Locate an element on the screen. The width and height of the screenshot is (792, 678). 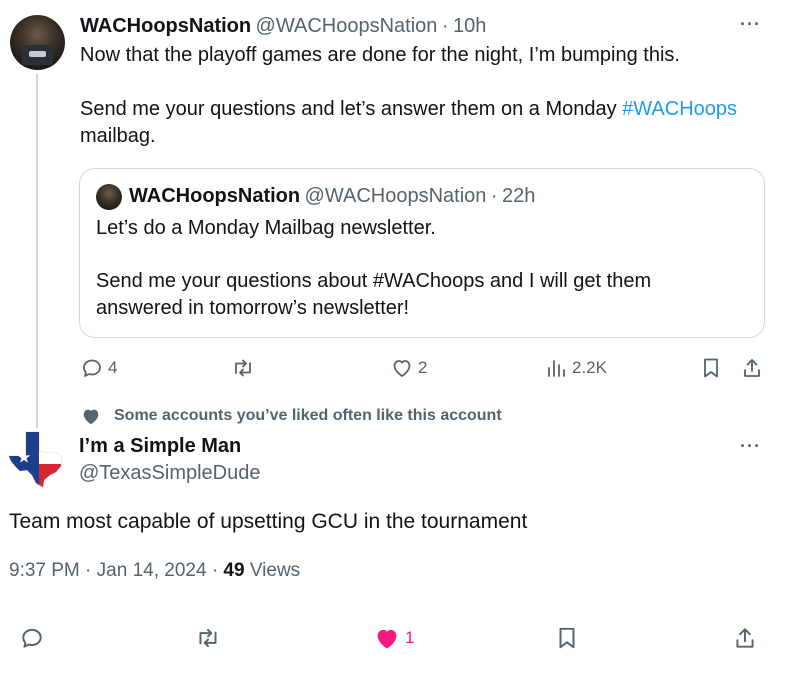
quoted-text-line: answered in tomorrow’s newsletter! is located at coordinates (253, 308).